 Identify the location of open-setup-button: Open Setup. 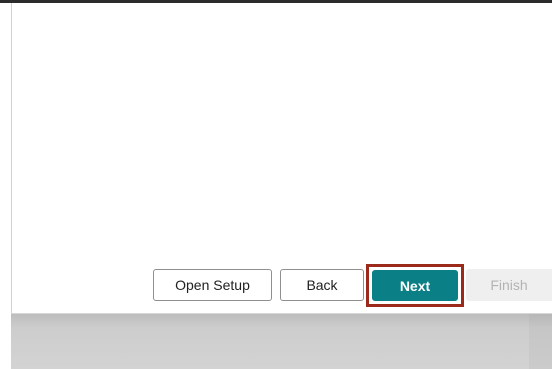
(212, 285).